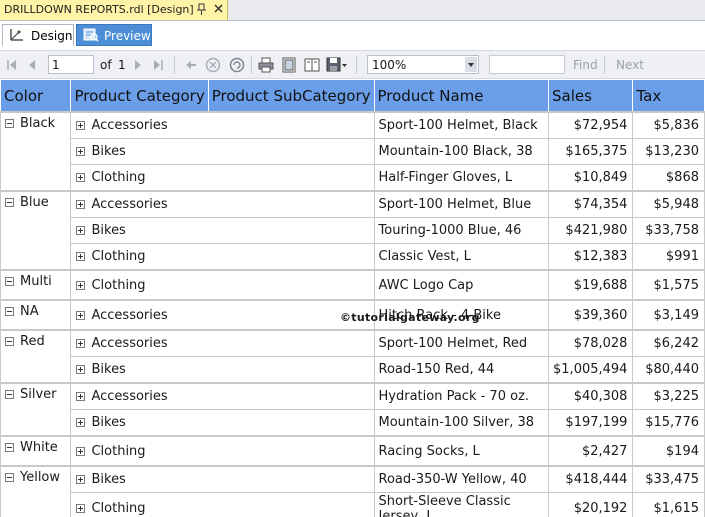 Image resolution: width=705 pixels, height=517 pixels. Describe the element at coordinates (158, 65) in the screenshot. I see `last-page-icon` at that location.